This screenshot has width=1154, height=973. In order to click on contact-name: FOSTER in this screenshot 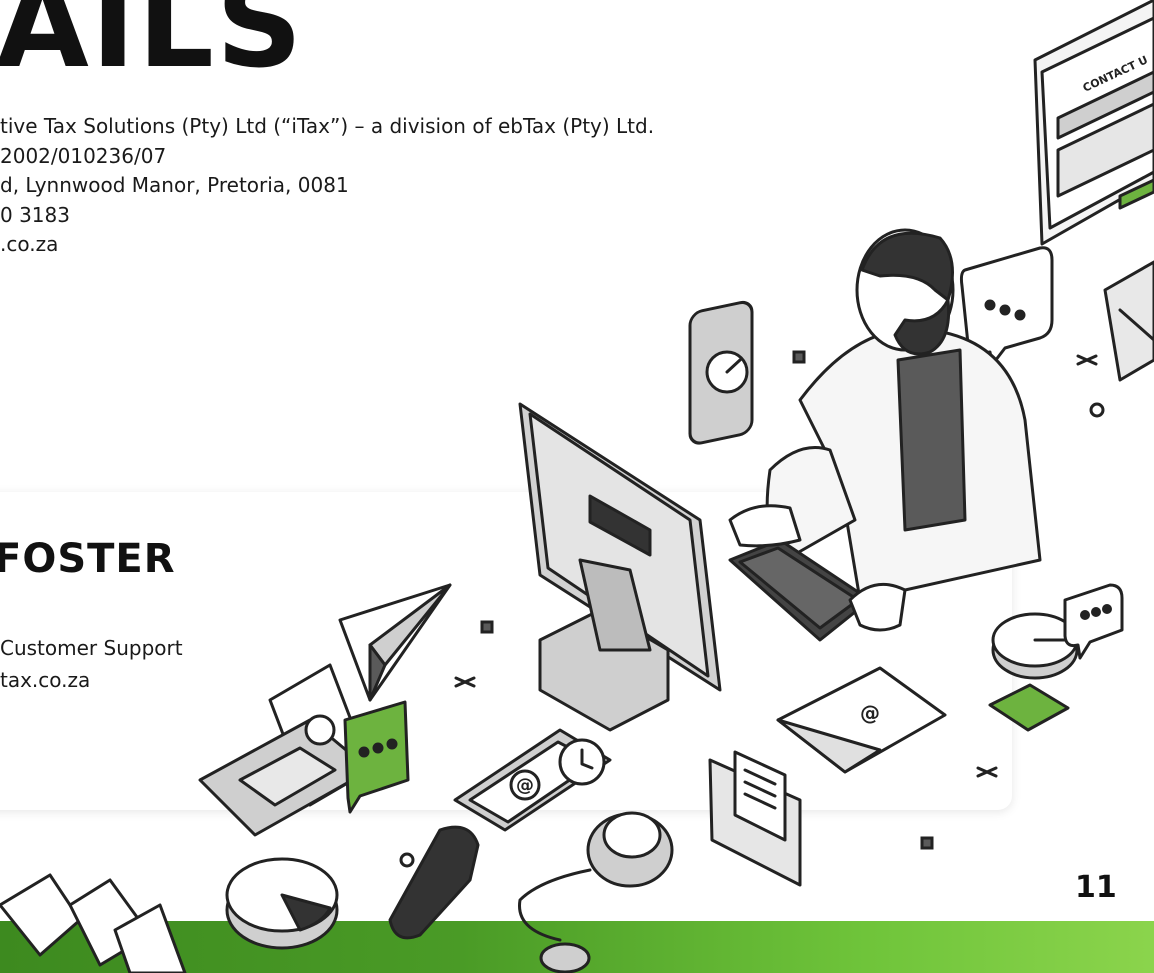, I will do `click(88, 559)`.